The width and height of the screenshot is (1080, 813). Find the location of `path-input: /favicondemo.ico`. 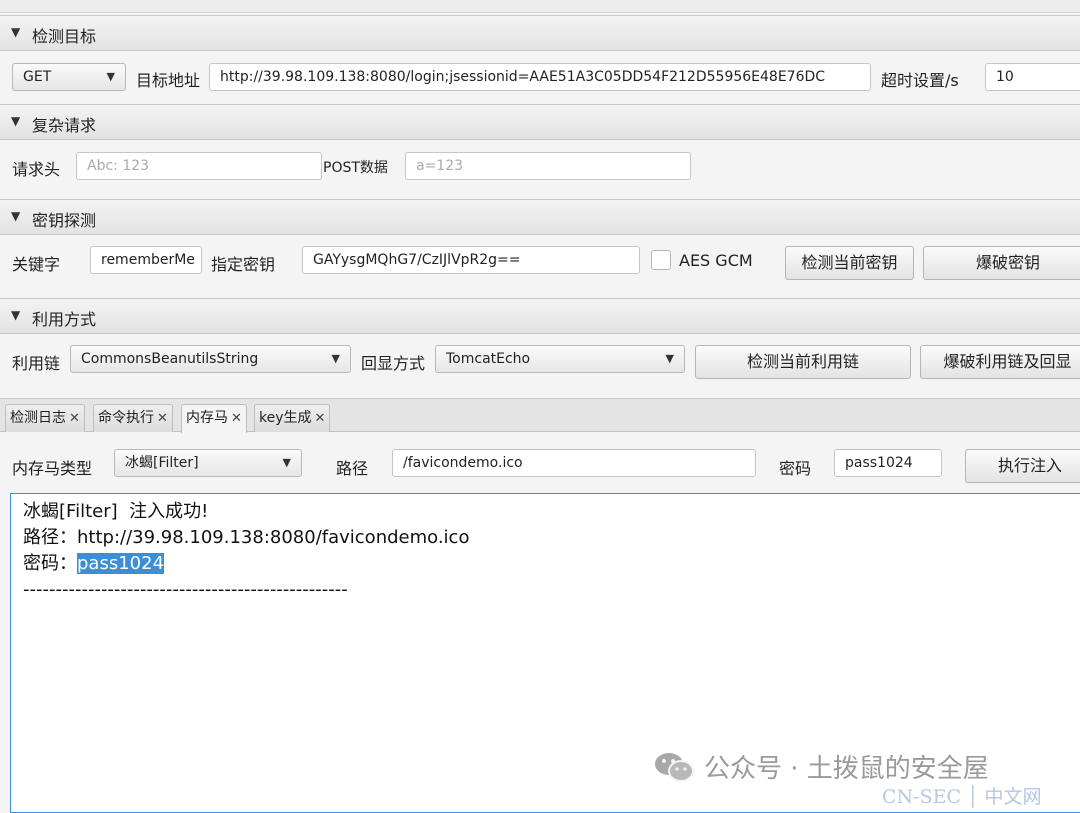

path-input: /favicondemo.ico is located at coordinates (574, 463).